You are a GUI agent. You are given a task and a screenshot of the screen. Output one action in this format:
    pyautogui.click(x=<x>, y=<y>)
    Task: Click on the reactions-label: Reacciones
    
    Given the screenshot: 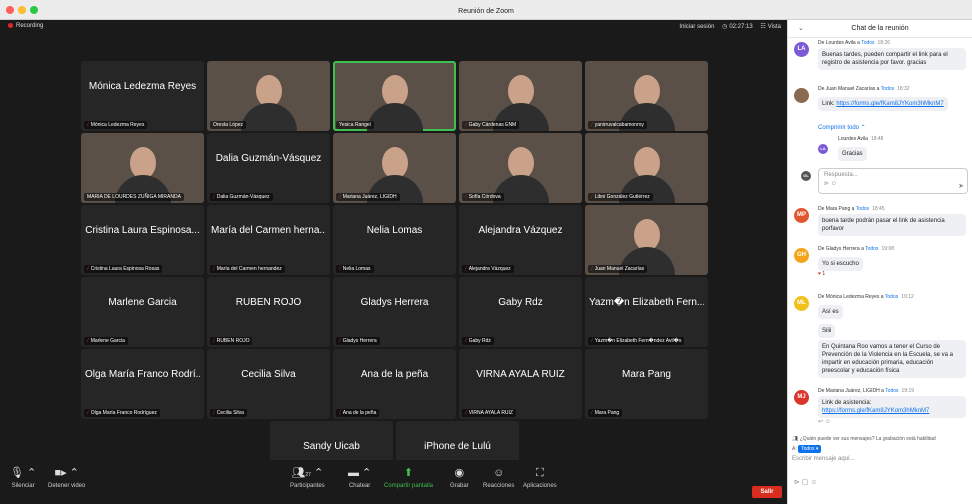 What is the action you would take?
    pyautogui.click(x=499, y=486)
    